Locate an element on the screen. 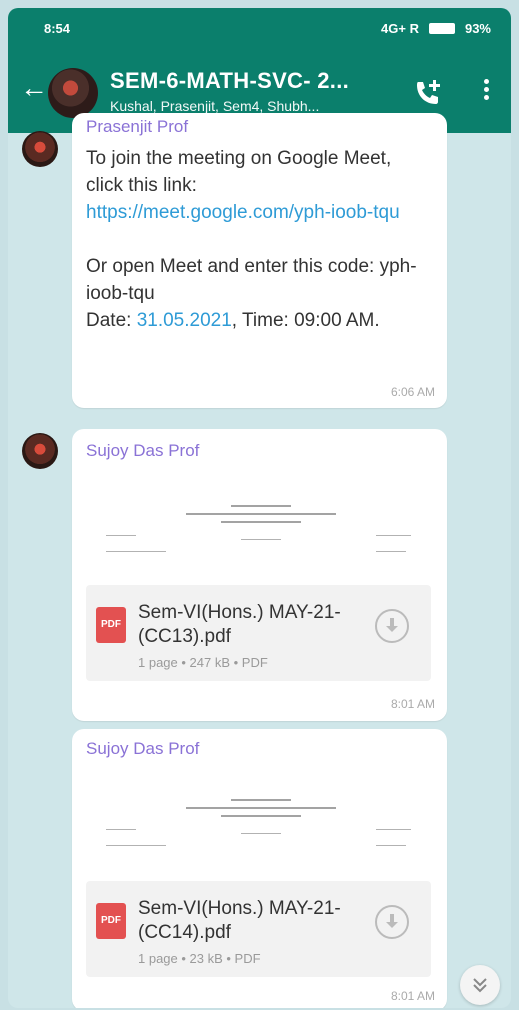  scroll-down-button is located at coordinates (480, 985).